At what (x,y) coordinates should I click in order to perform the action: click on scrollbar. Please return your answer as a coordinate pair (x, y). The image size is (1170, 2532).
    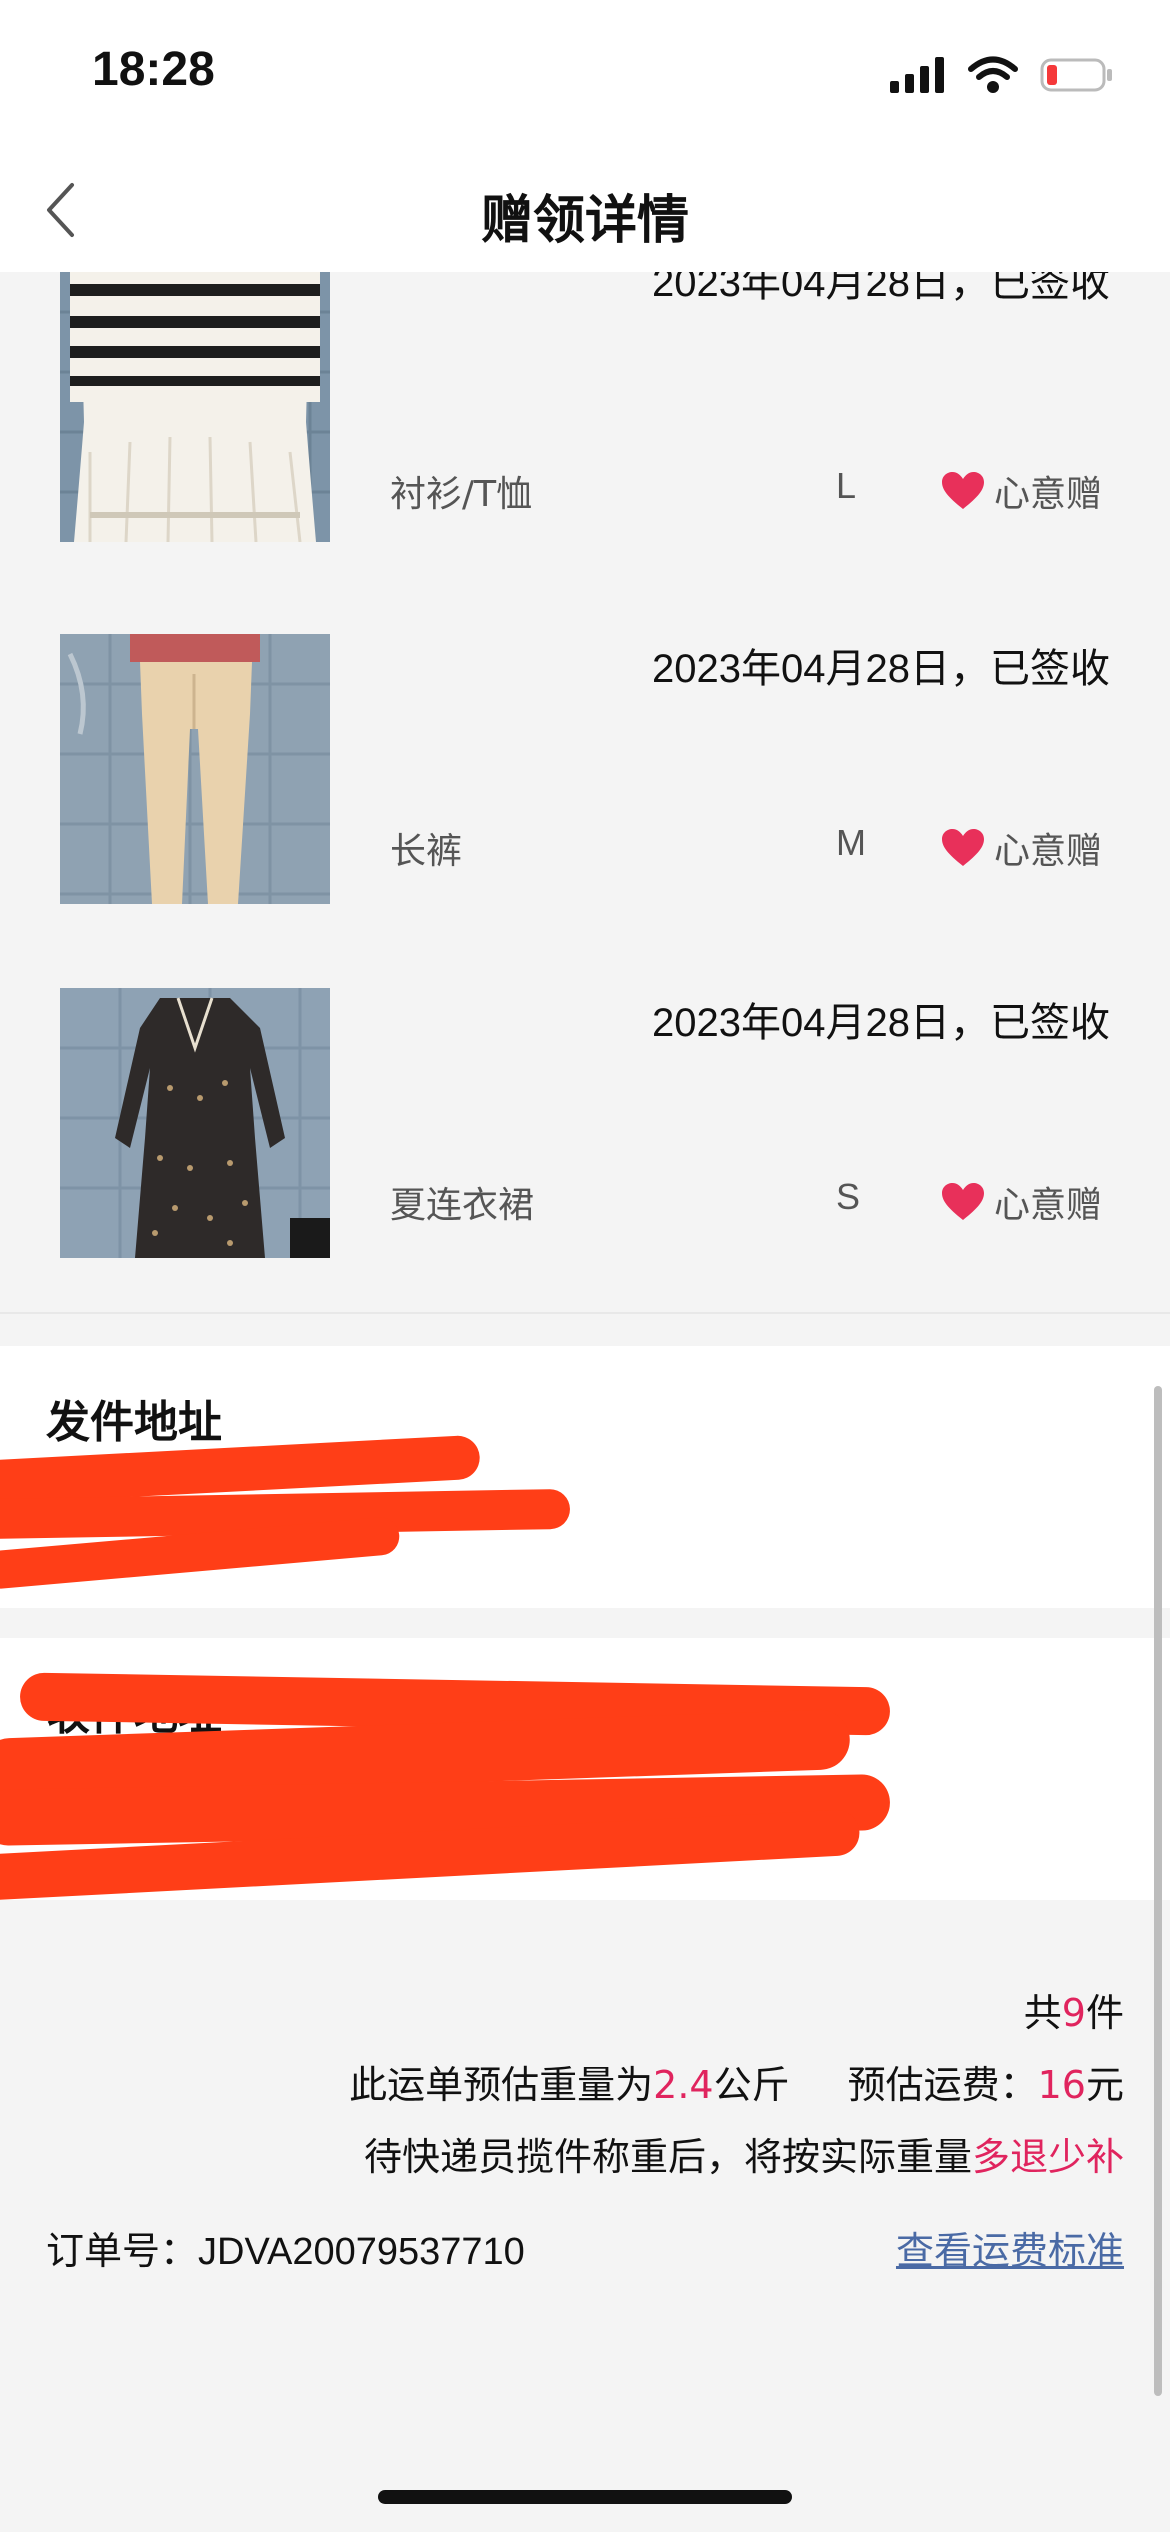
    Looking at the image, I should click on (1158, 1891).